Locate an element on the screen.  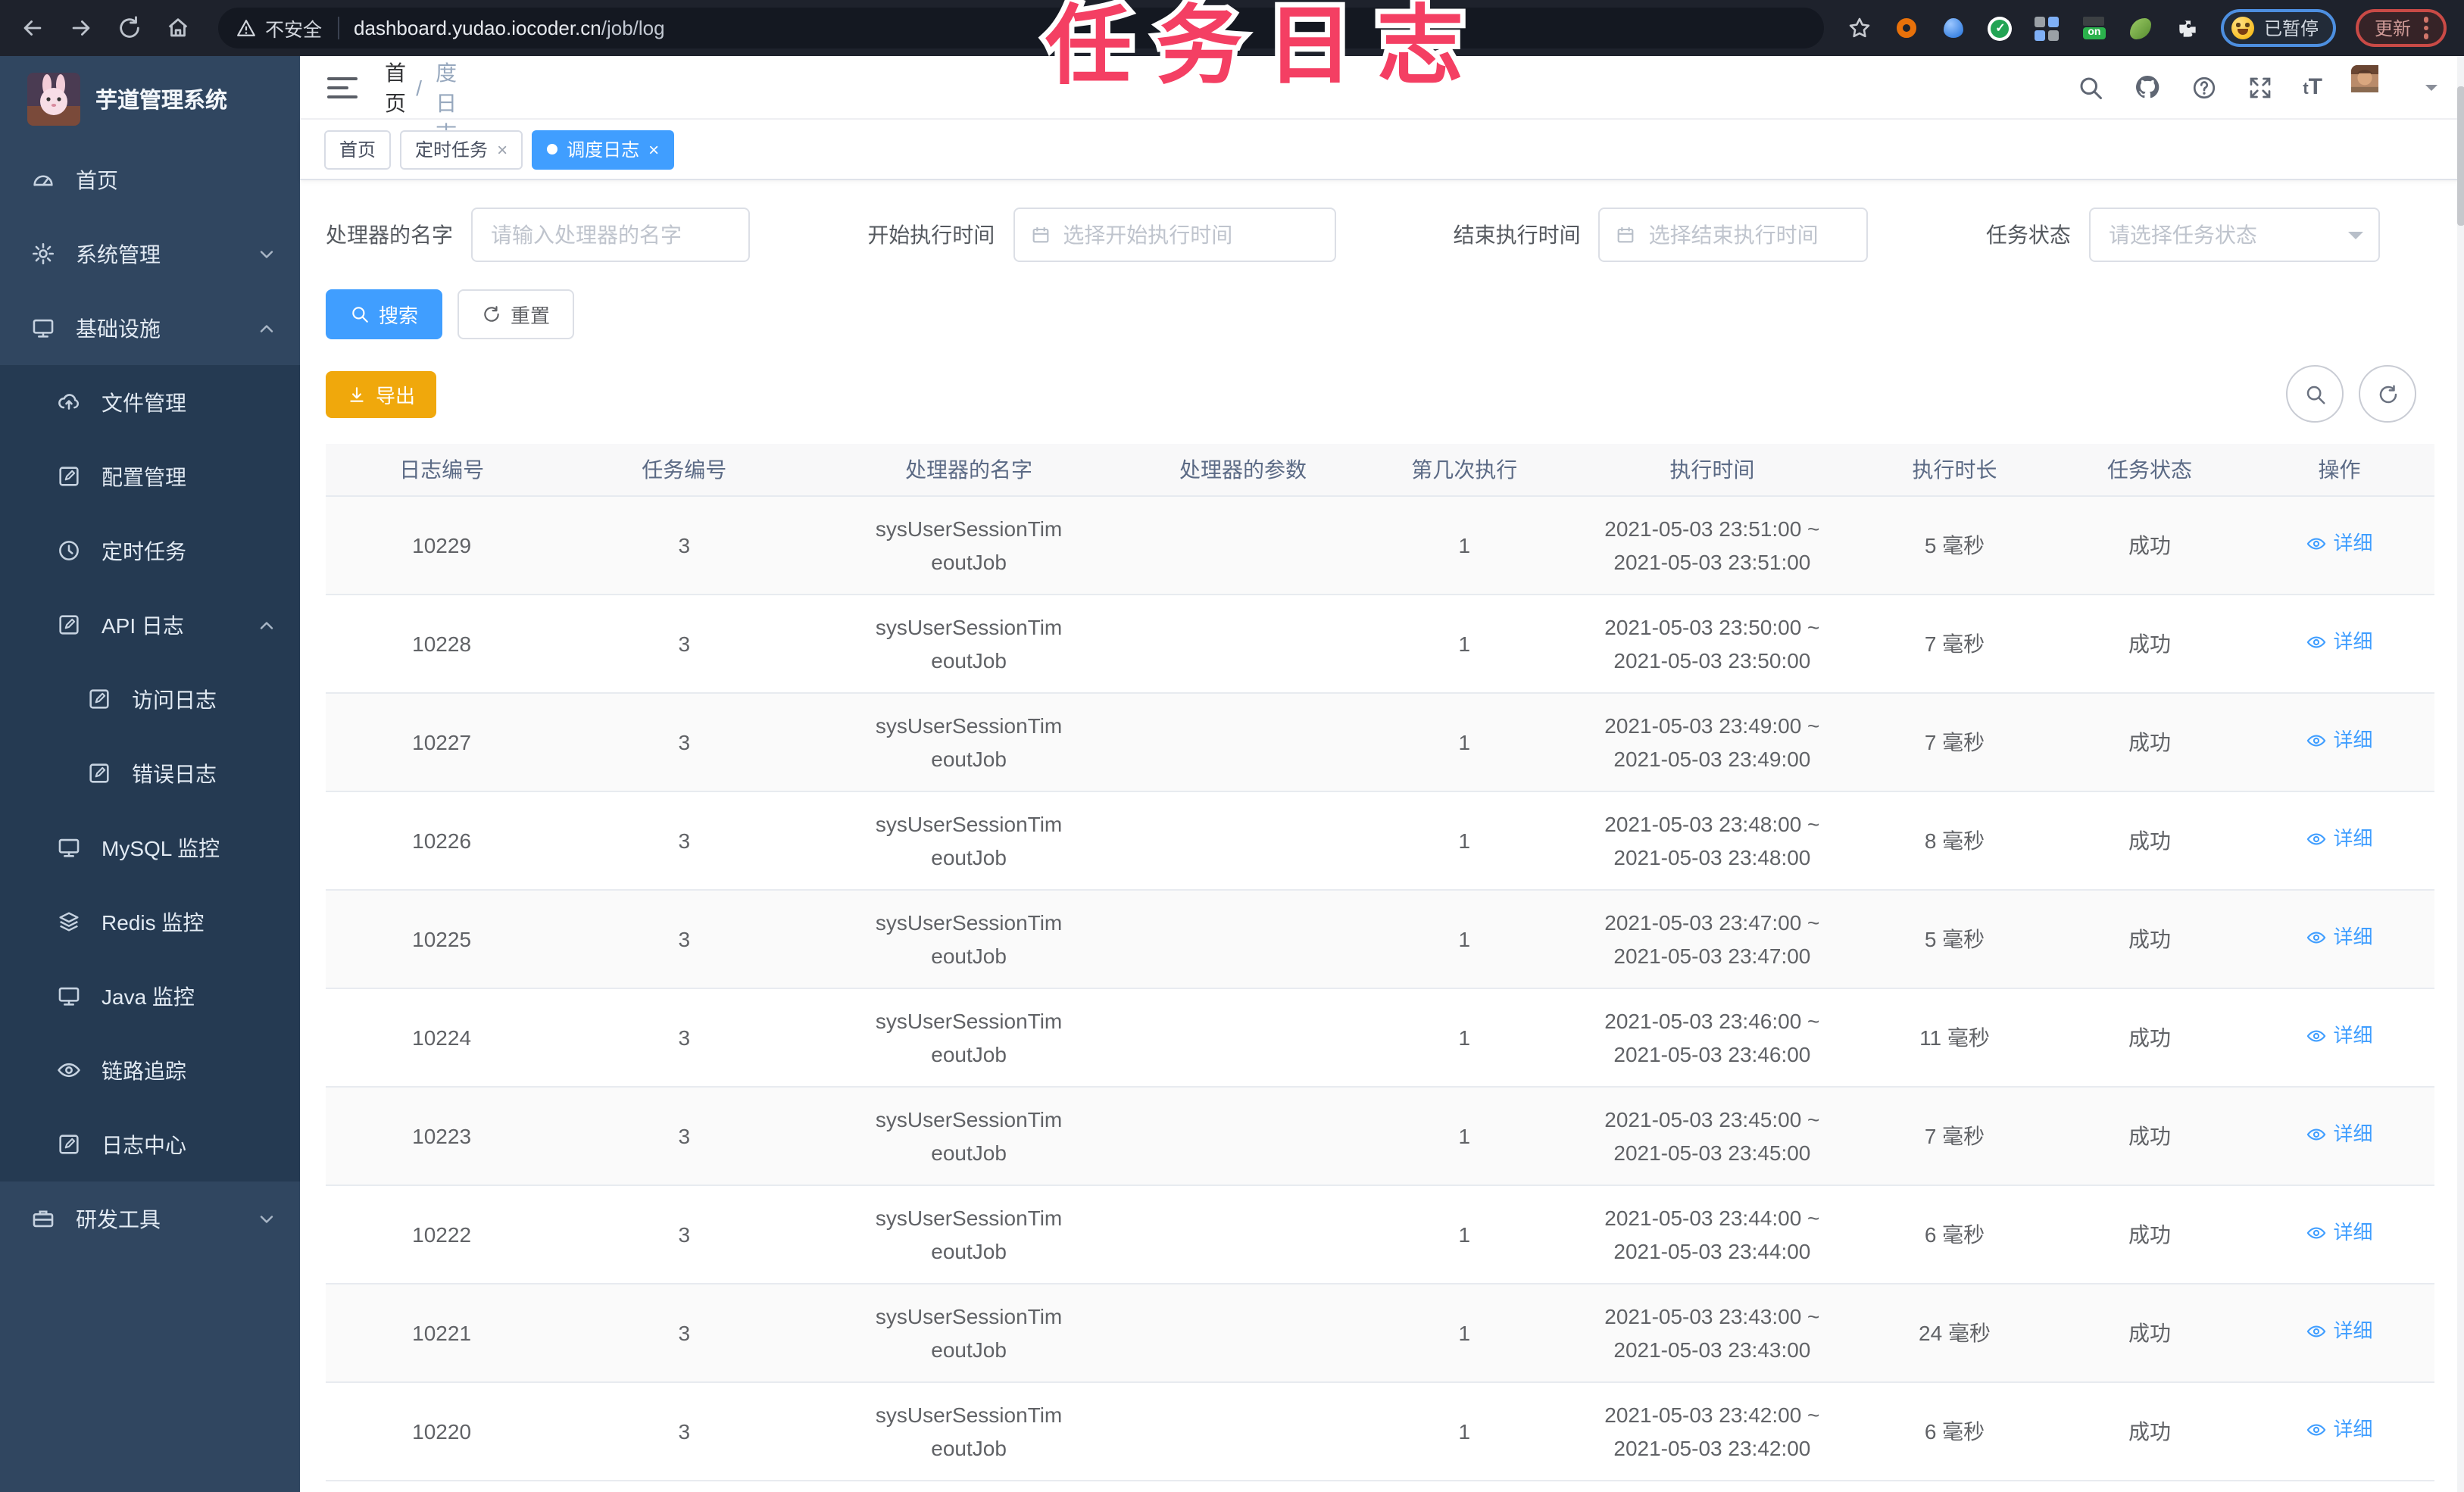
clock-icon is located at coordinates (69, 550).